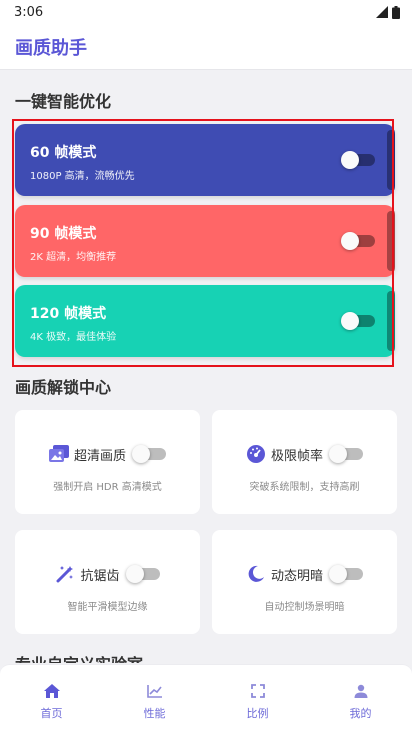 This screenshot has width=412, height=734. I want to click on feature-card-dynamic-brightness: 动态明暗 自动控制场景明暗, so click(304, 582).